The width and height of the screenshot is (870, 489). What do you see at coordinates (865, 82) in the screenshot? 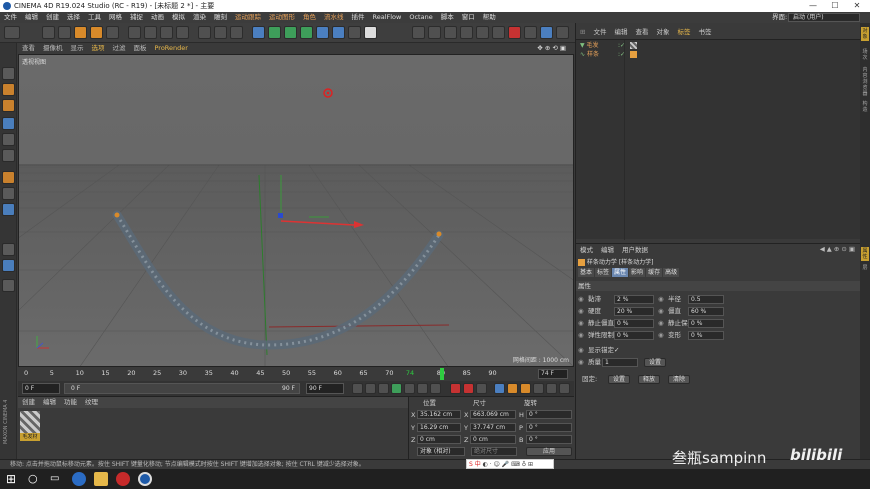
I see `side-tab-content-browser: 内容浏览器` at bounding box center [865, 82].